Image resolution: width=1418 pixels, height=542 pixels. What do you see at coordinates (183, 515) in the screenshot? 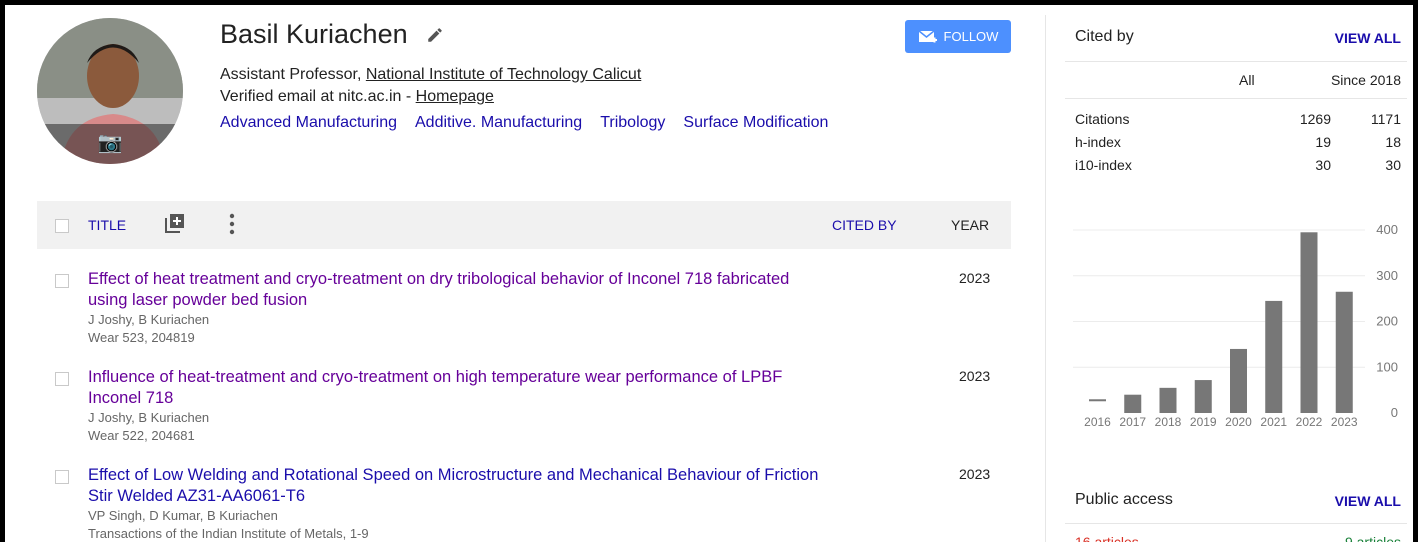
I see `article-authors: VP Singh, D Kumar, B Kuriachen` at bounding box center [183, 515].